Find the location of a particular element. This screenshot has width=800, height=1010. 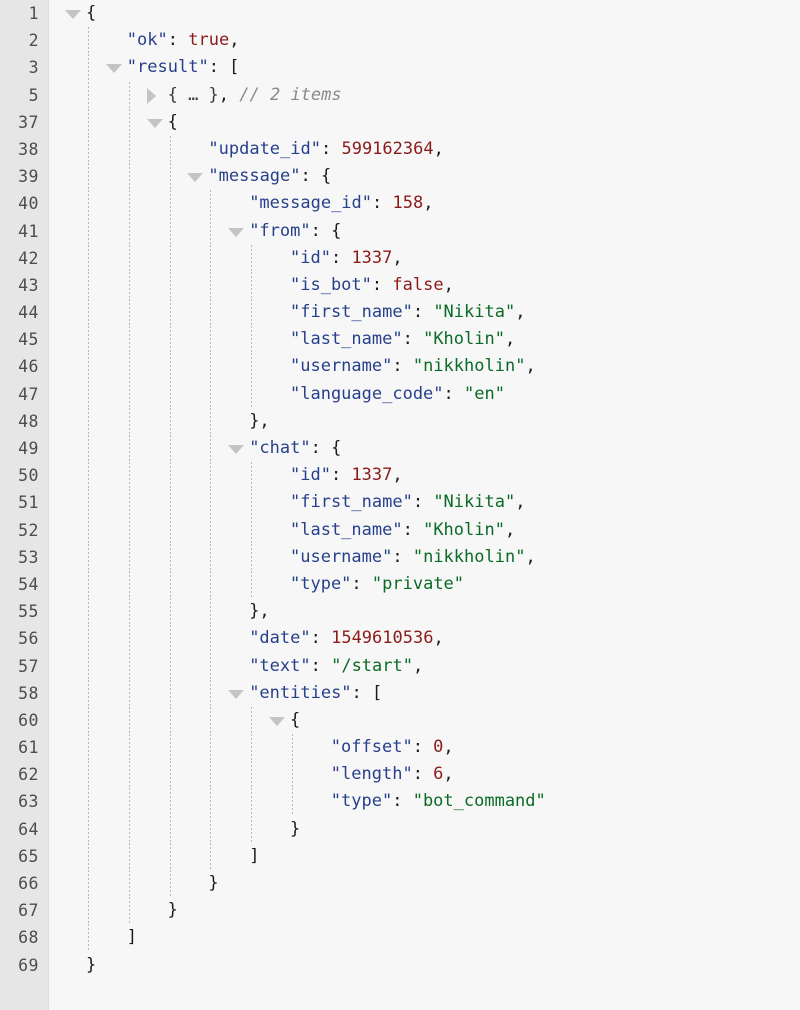

code-line: "message_id": 158, is located at coordinates (425, 204).